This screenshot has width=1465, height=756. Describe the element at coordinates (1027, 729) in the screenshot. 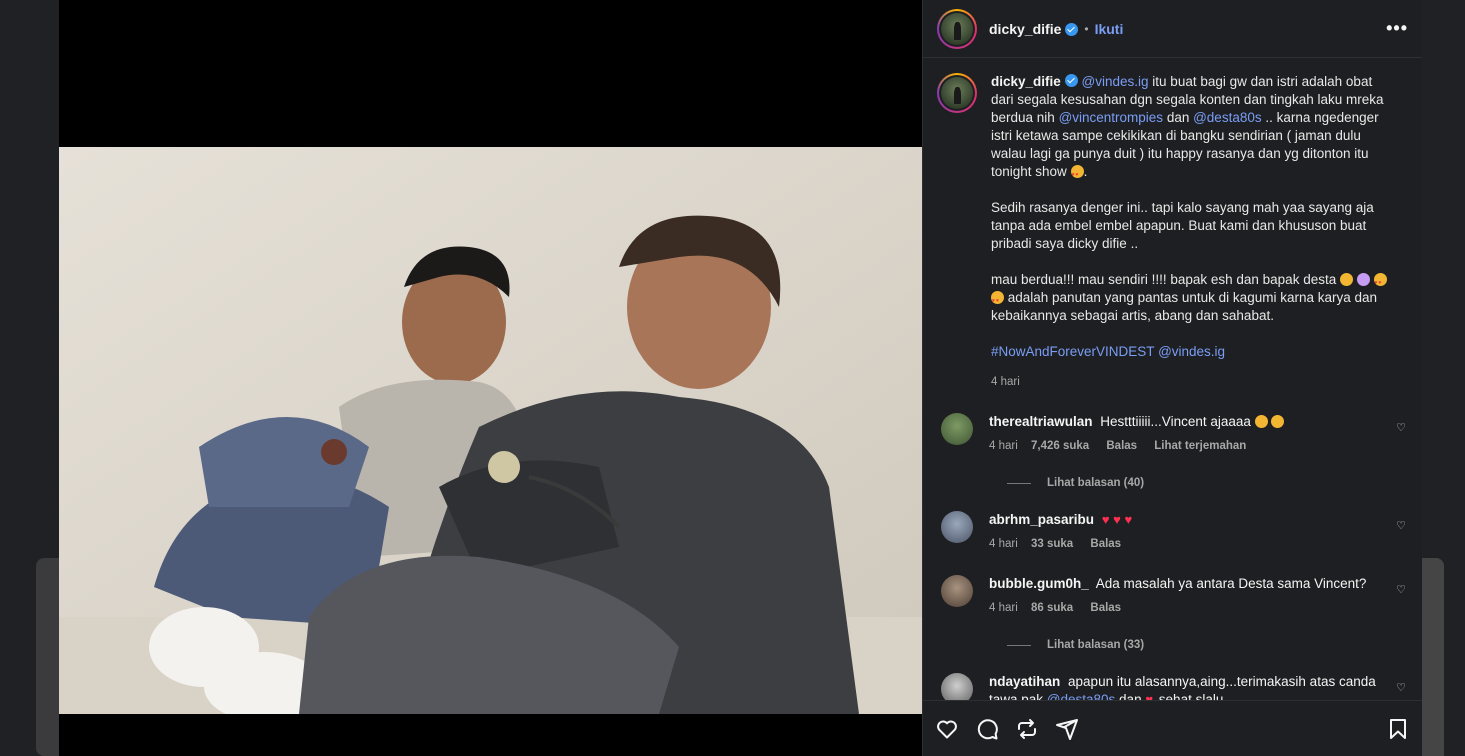

I see `share-icon` at that location.